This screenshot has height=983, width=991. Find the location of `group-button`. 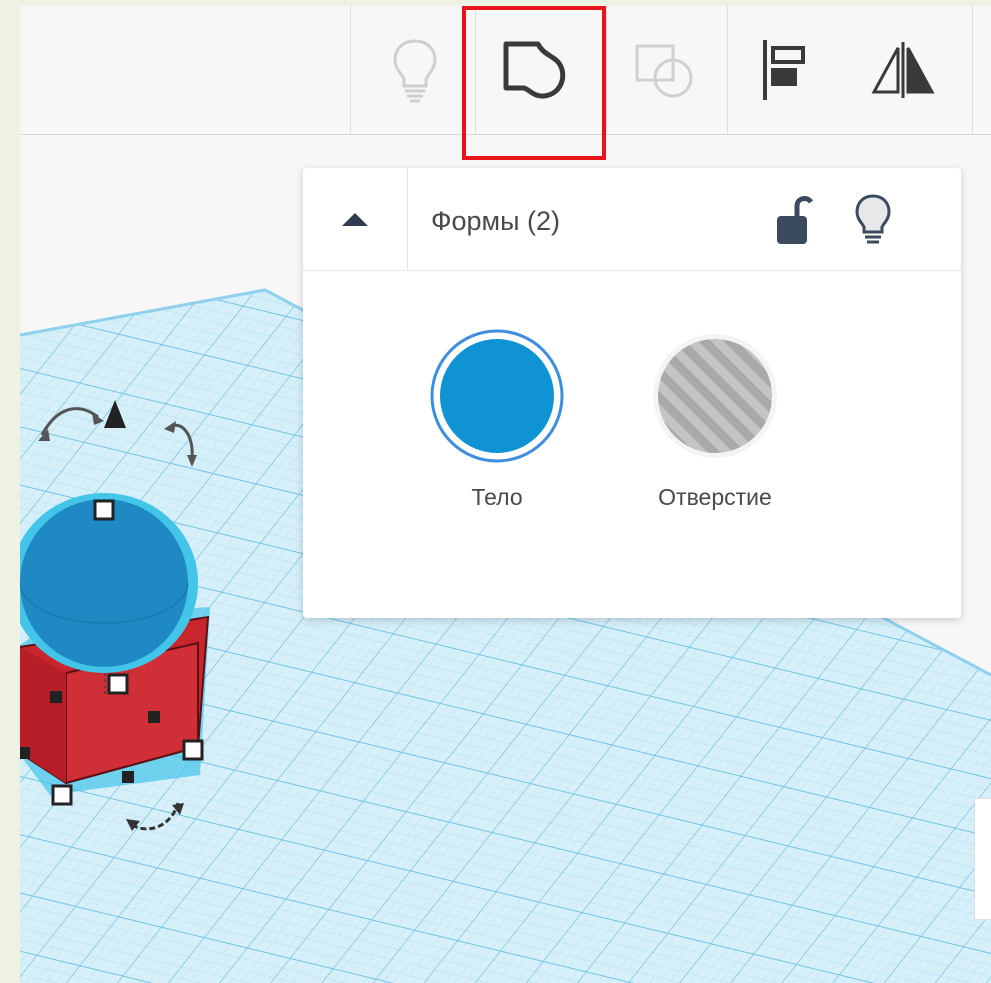

group-button is located at coordinates (666, 70).